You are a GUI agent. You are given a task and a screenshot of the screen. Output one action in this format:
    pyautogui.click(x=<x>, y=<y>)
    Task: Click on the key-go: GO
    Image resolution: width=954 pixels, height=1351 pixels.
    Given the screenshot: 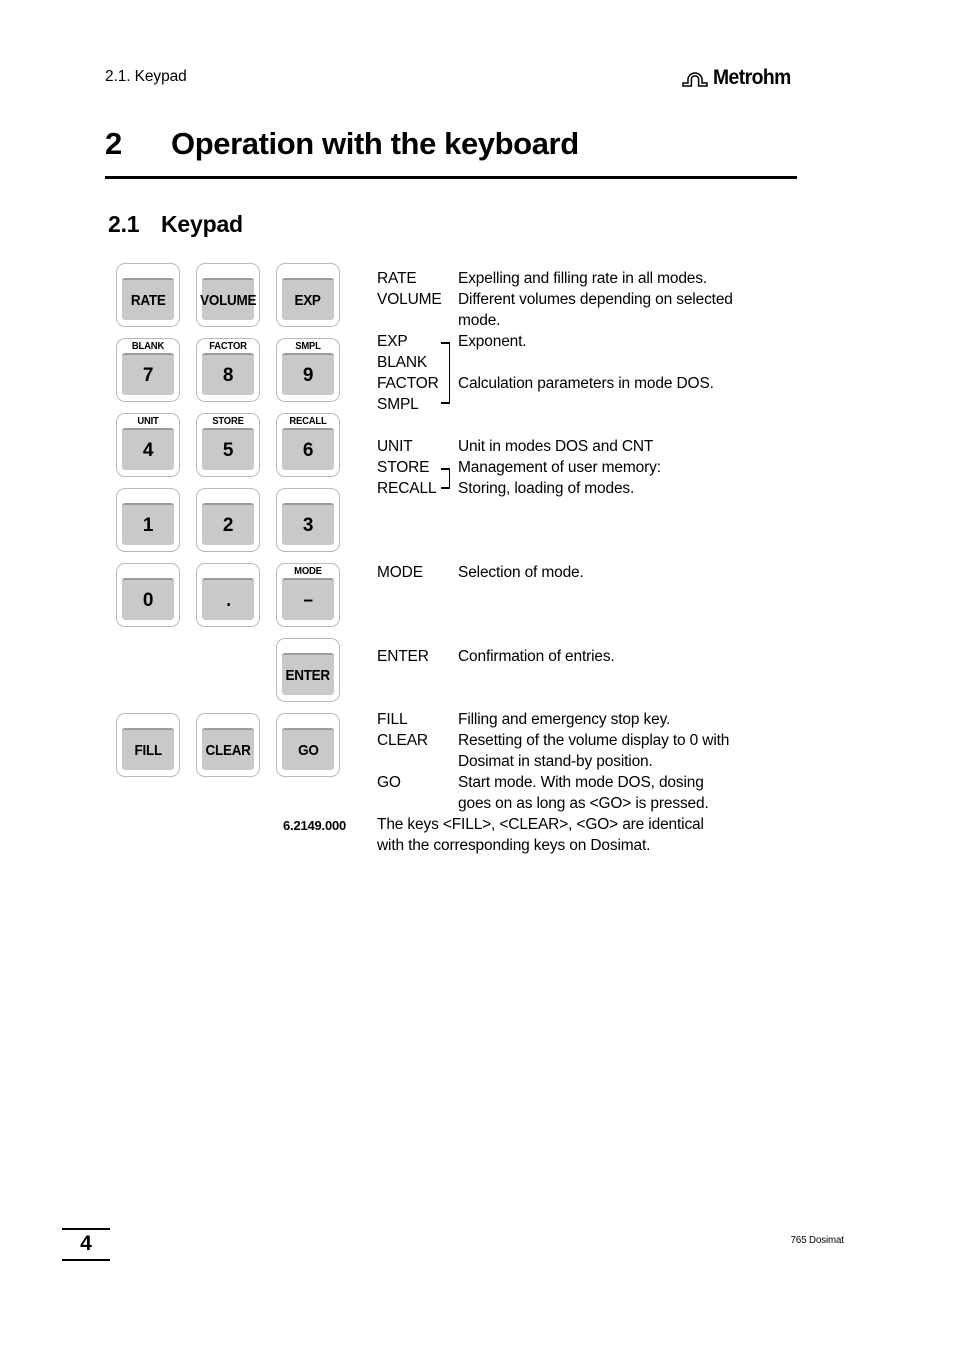 What is the action you would take?
    pyautogui.click(x=308, y=745)
    